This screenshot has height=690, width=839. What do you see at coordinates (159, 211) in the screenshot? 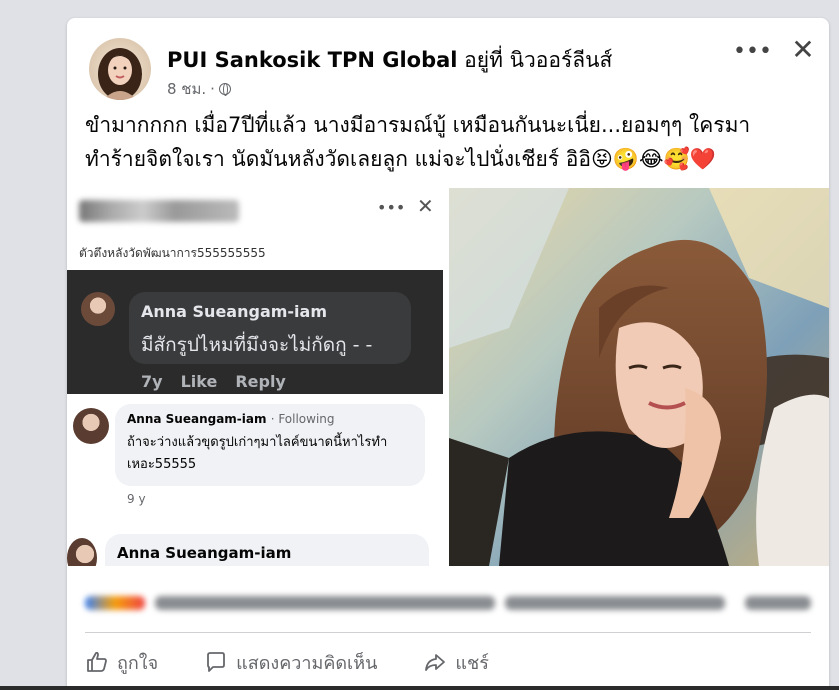
I see `blurred-name` at bounding box center [159, 211].